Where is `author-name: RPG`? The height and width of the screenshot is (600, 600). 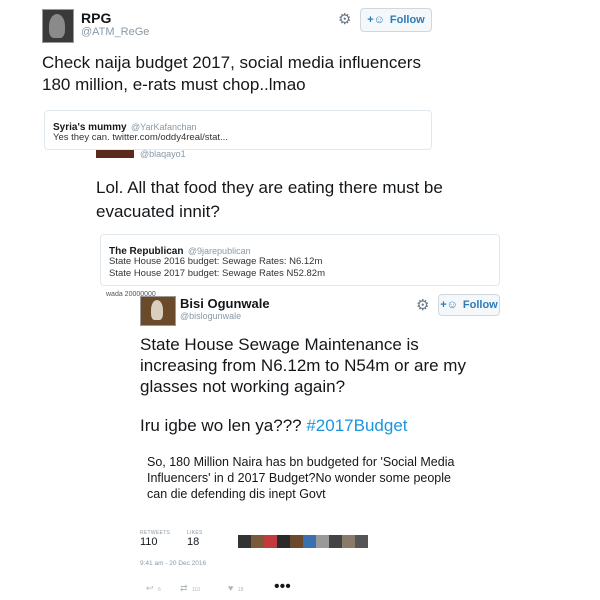 author-name: RPG is located at coordinates (96, 18).